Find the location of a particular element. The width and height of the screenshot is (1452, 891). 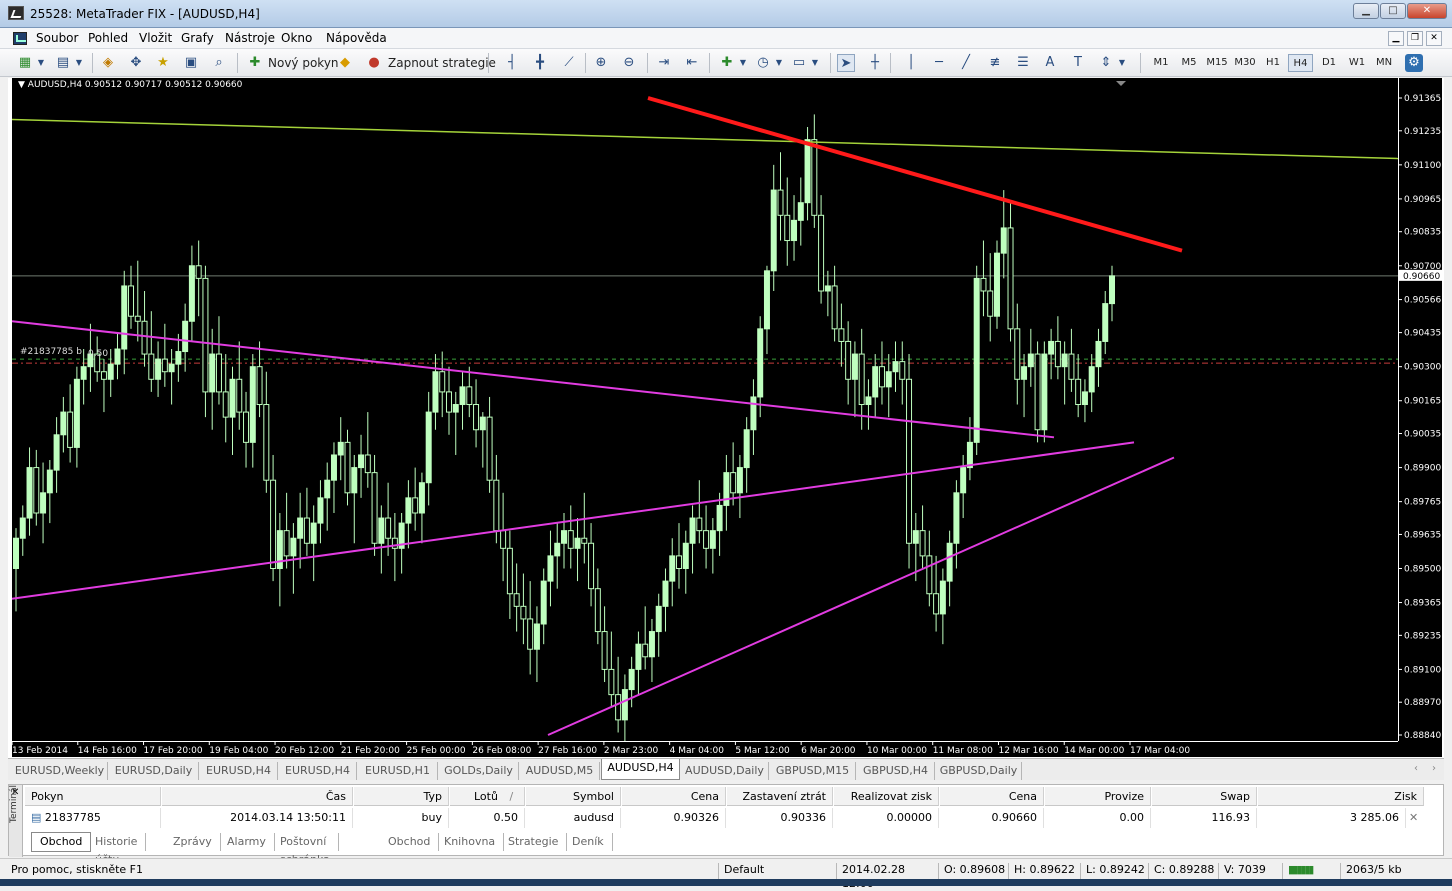

terminal-icon: ▣ is located at coordinates (191, 63).